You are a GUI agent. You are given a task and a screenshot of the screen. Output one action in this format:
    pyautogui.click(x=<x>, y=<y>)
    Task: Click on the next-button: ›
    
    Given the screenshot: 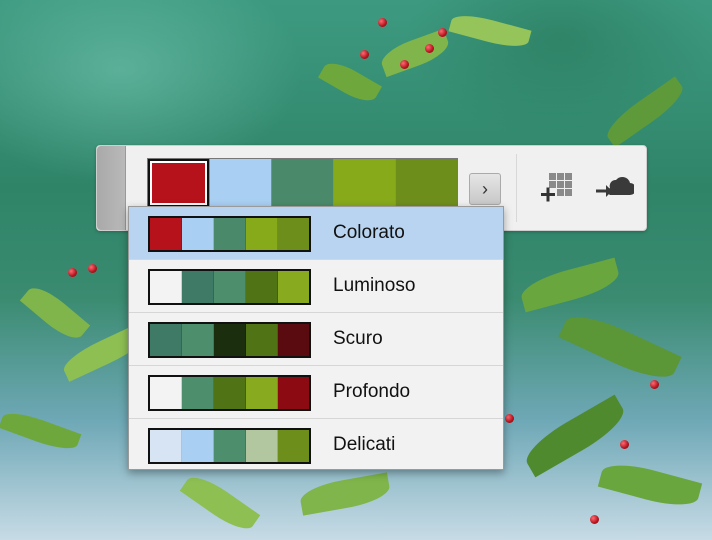 What is the action you would take?
    pyautogui.click(x=485, y=189)
    